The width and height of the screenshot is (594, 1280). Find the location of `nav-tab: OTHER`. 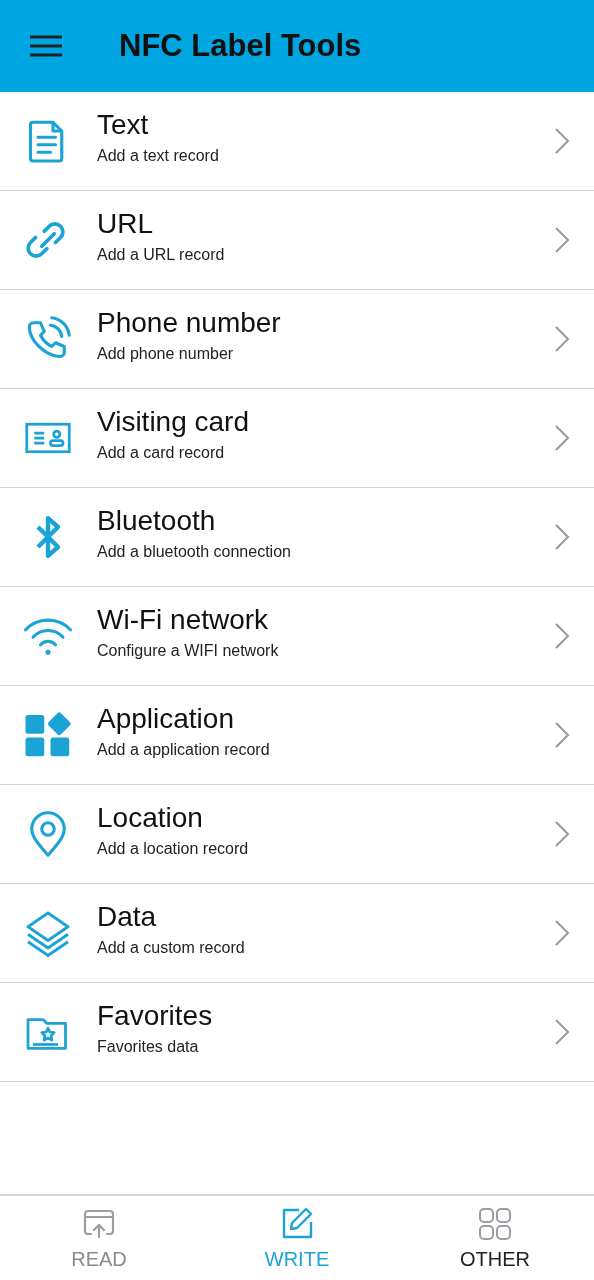

nav-tab: OTHER is located at coordinates (495, 1238).